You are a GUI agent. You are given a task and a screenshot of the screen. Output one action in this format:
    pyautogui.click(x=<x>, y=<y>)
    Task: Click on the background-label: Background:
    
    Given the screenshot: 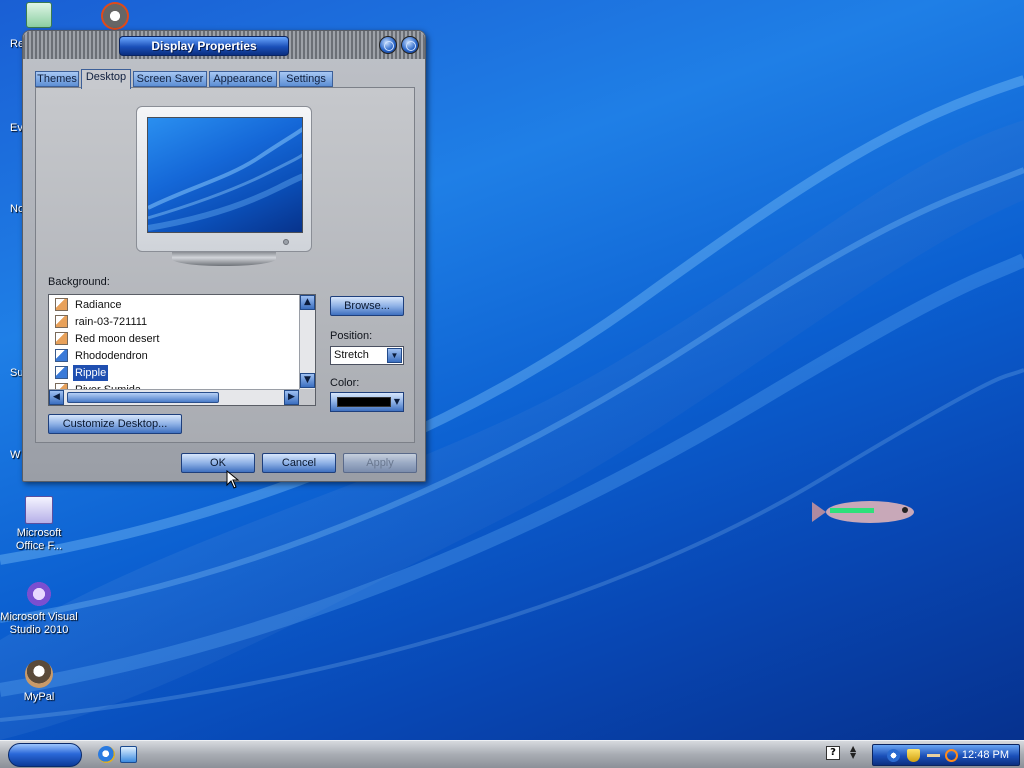 What is the action you would take?
    pyautogui.click(x=79, y=282)
    